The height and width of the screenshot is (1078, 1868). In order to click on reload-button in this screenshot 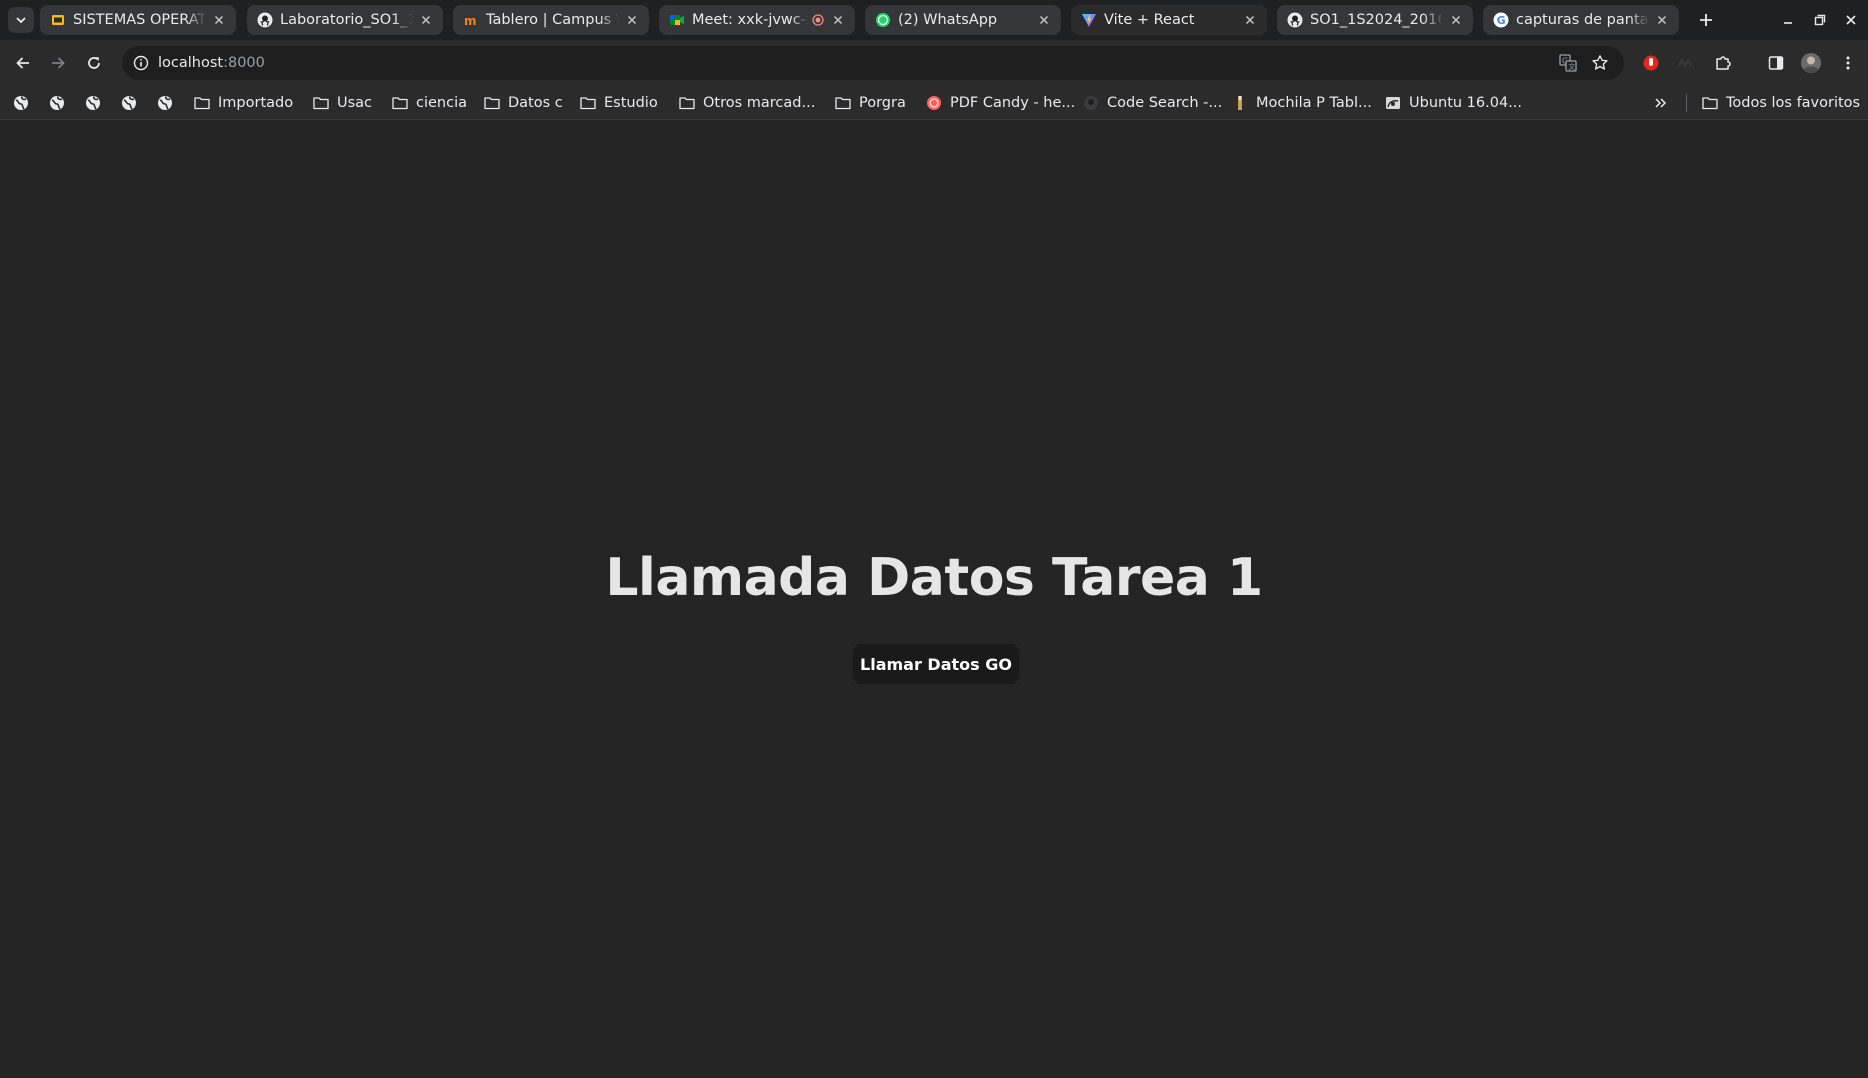, I will do `click(94, 63)`.